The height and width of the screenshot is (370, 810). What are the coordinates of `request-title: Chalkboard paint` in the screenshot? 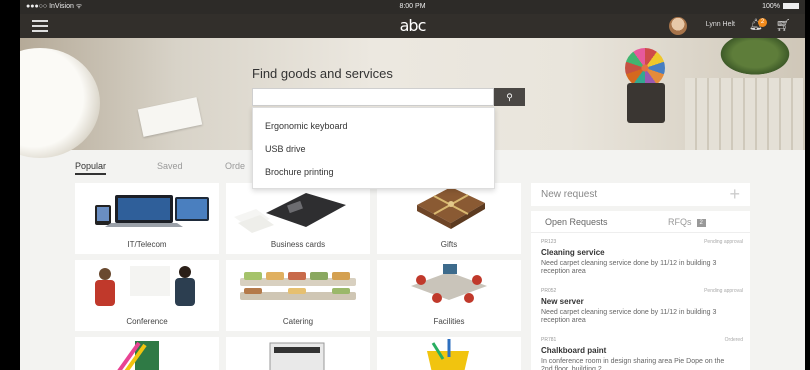 It's located at (574, 350).